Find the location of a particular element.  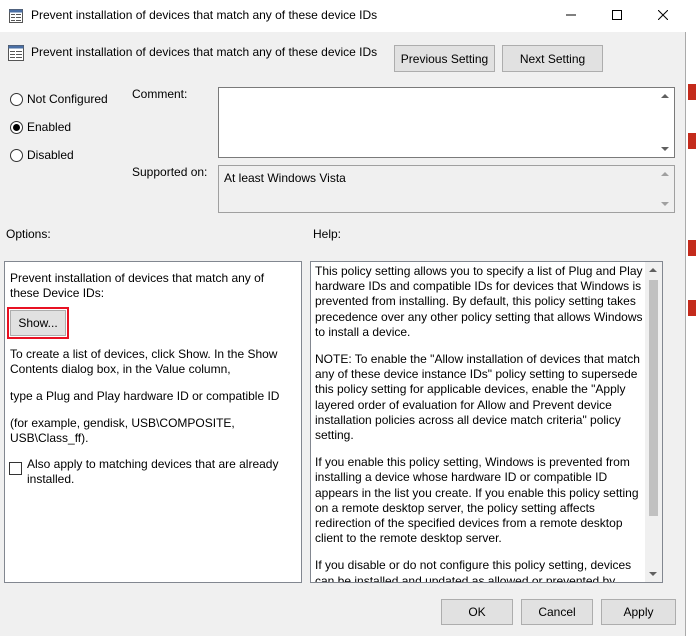

radio-not-configured: Not Configured is located at coordinates (59, 99).